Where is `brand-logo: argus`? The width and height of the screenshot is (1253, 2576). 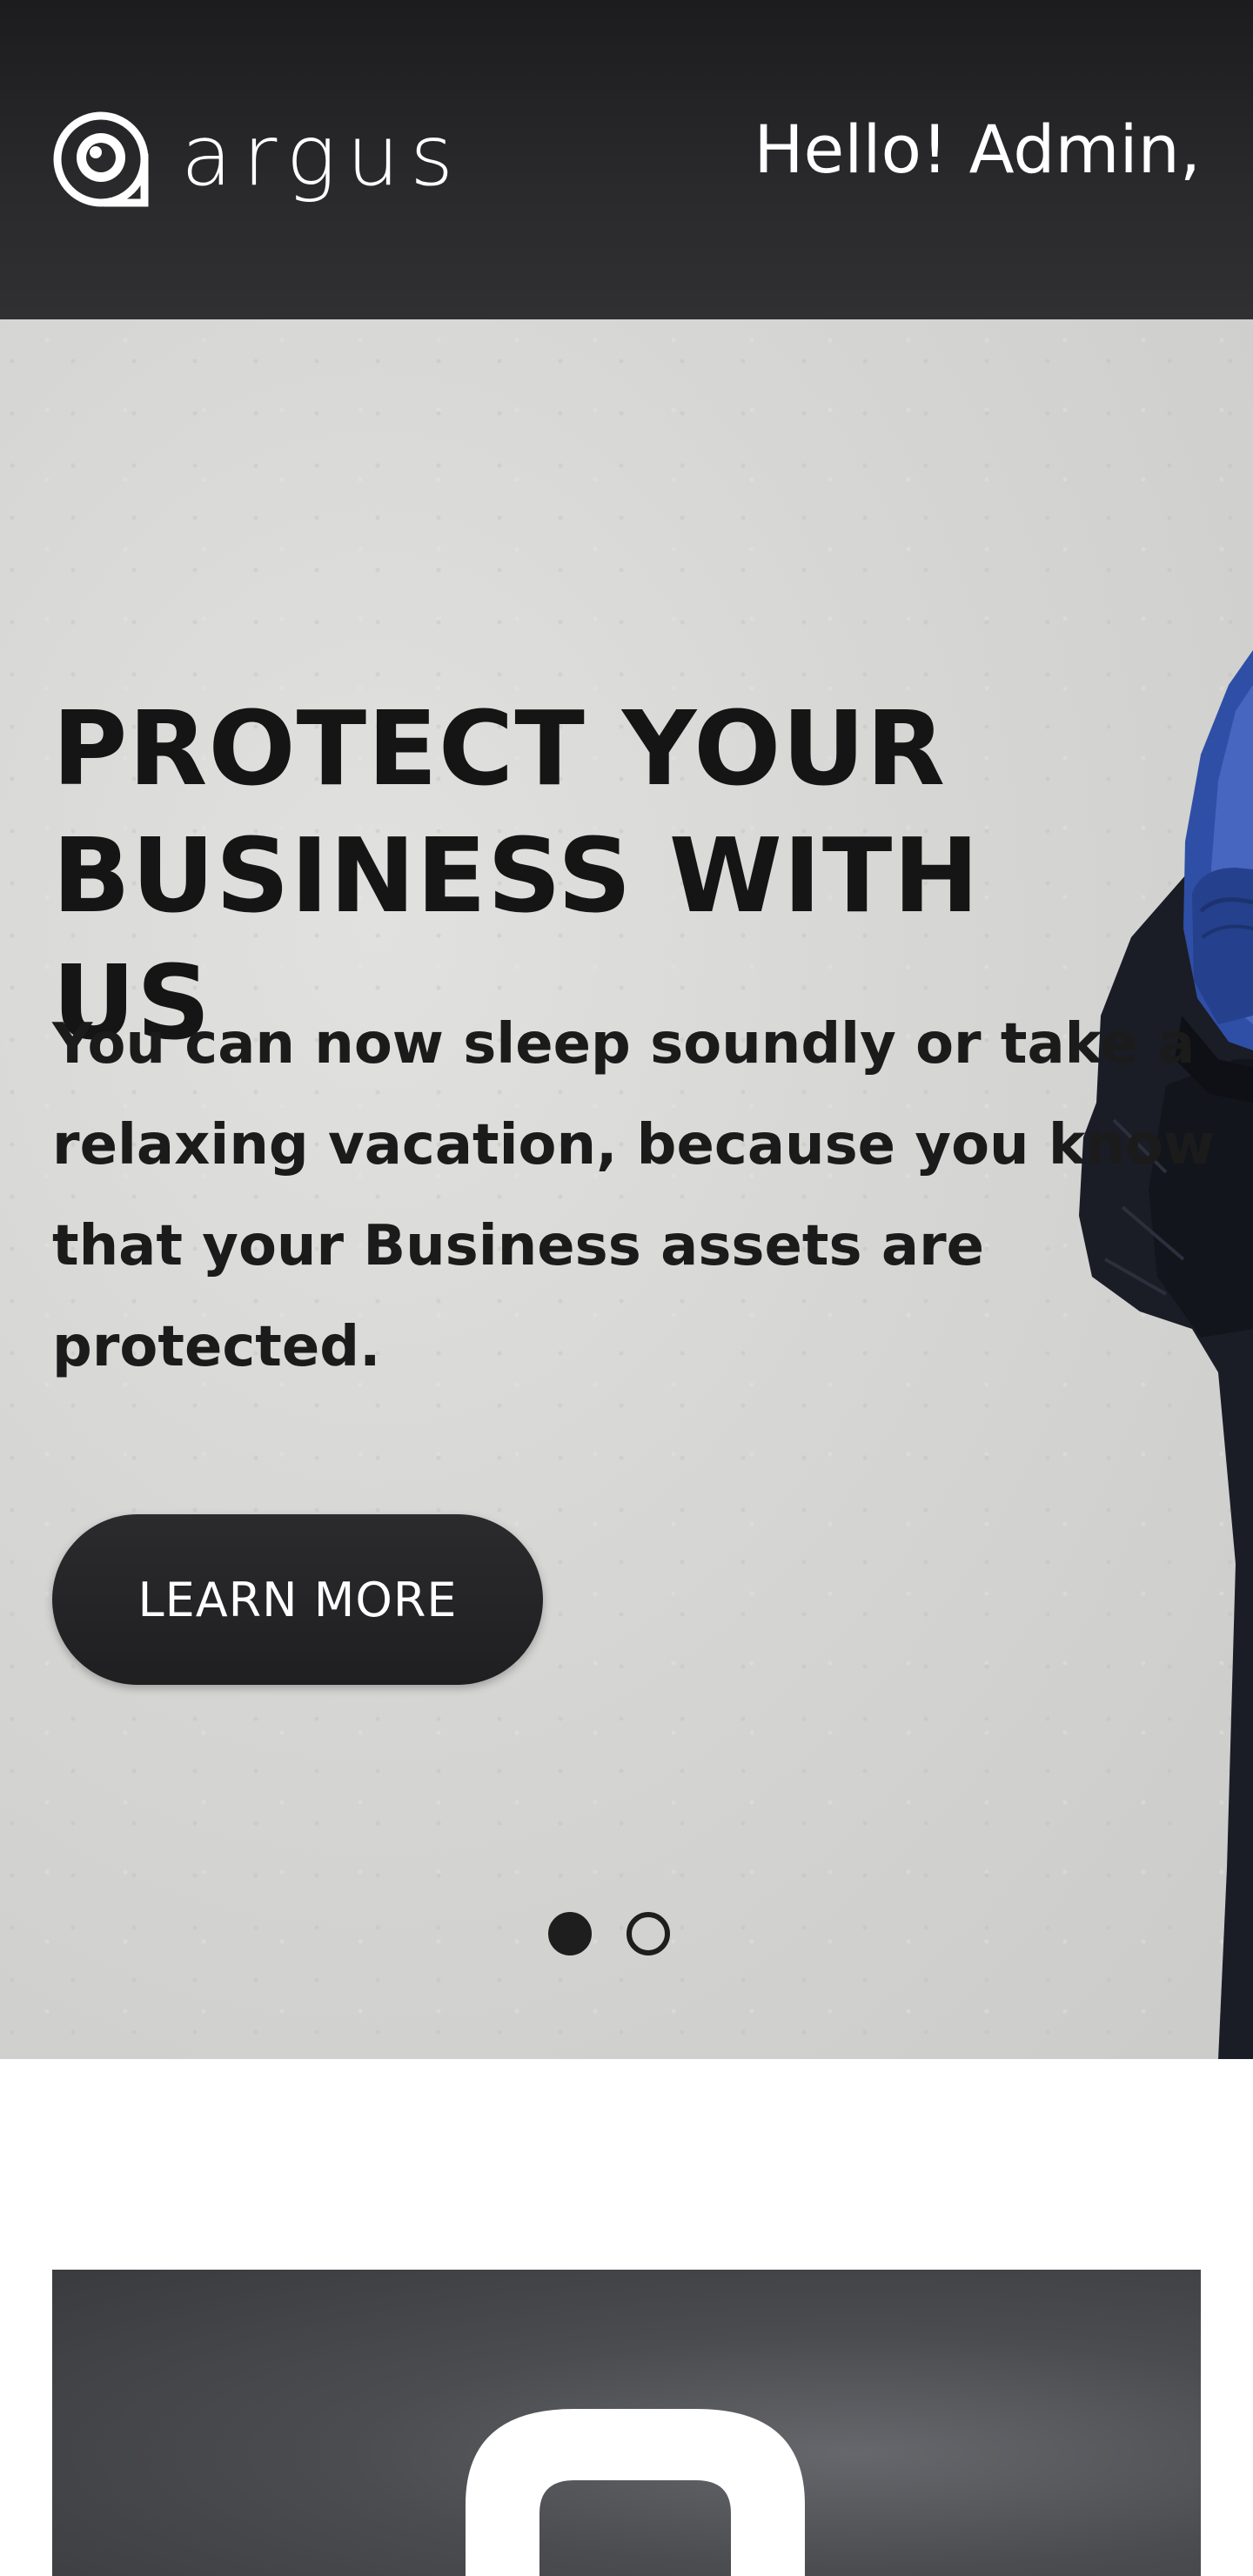 brand-logo: argus is located at coordinates (258, 159).